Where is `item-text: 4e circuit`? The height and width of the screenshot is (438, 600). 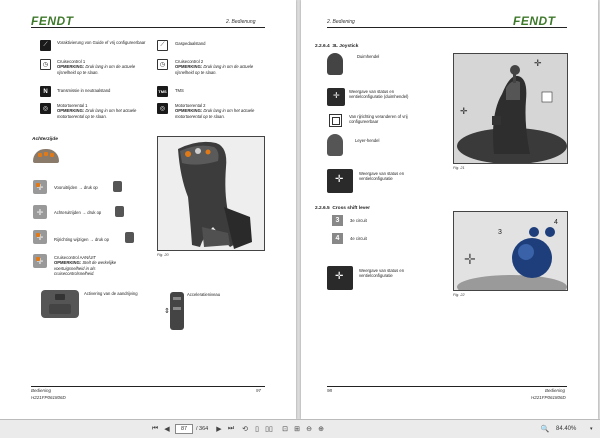
item-text: 4e circuit is located at coordinates (358, 238).